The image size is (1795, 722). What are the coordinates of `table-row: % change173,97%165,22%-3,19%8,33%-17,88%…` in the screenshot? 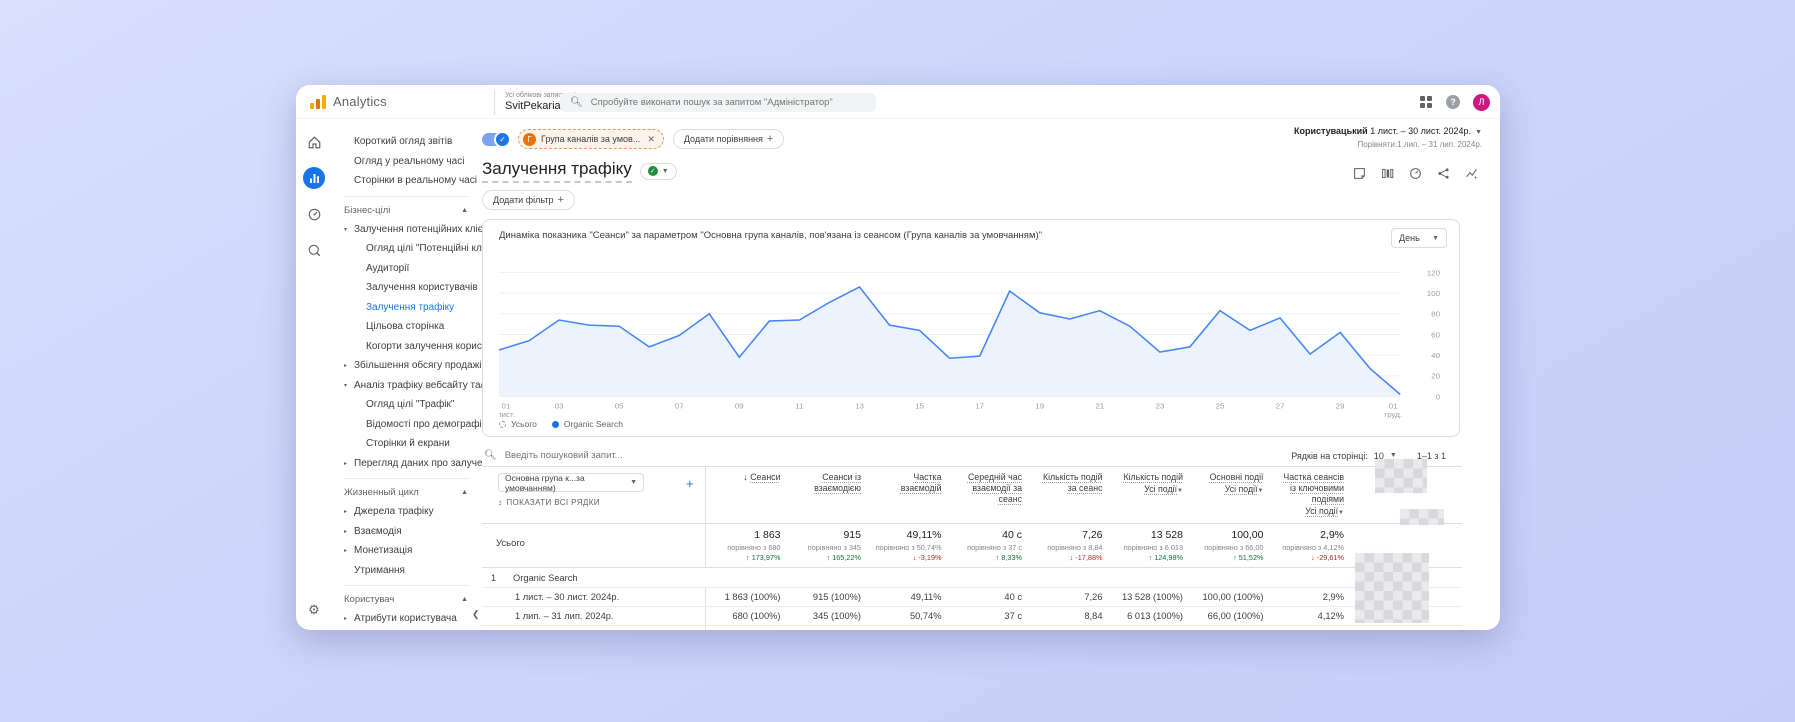 It's located at (972, 627).